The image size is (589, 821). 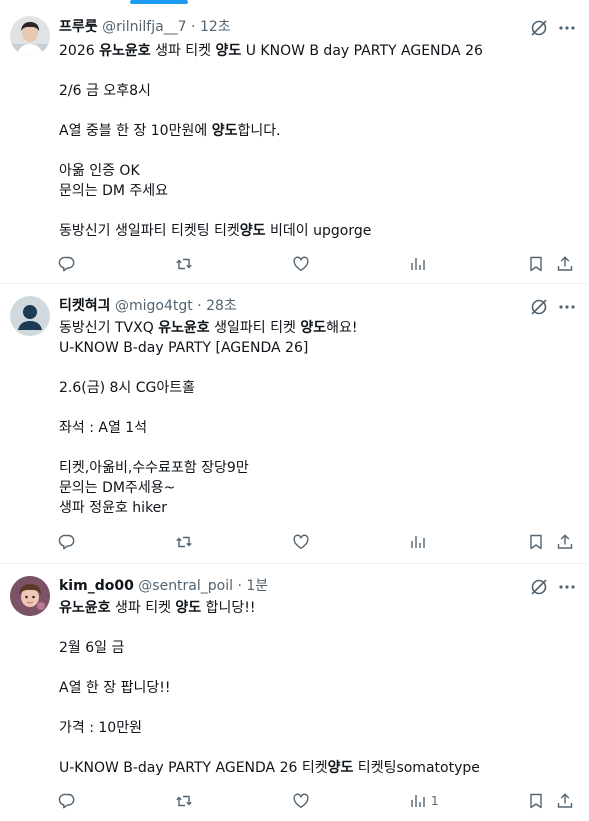 What do you see at coordinates (185, 586) in the screenshot?
I see `handle: @sentral_poil` at bounding box center [185, 586].